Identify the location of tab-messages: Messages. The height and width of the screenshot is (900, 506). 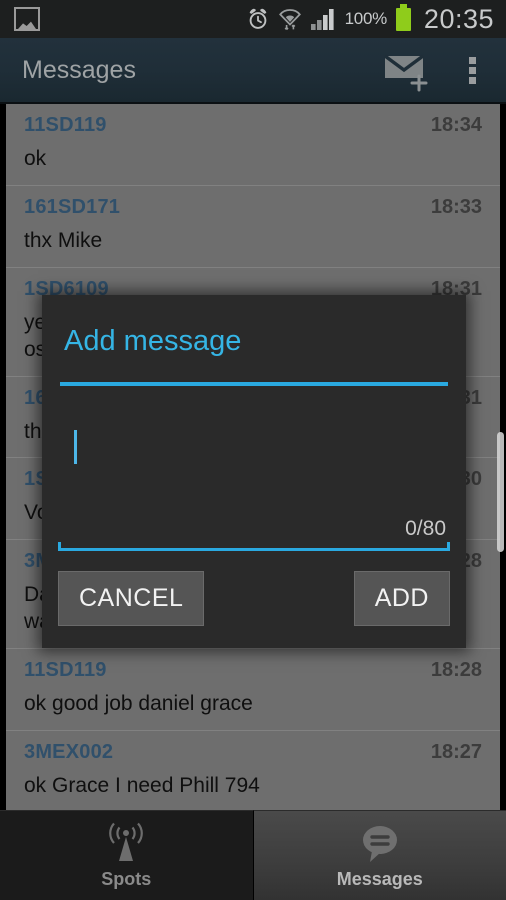
(379, 855).